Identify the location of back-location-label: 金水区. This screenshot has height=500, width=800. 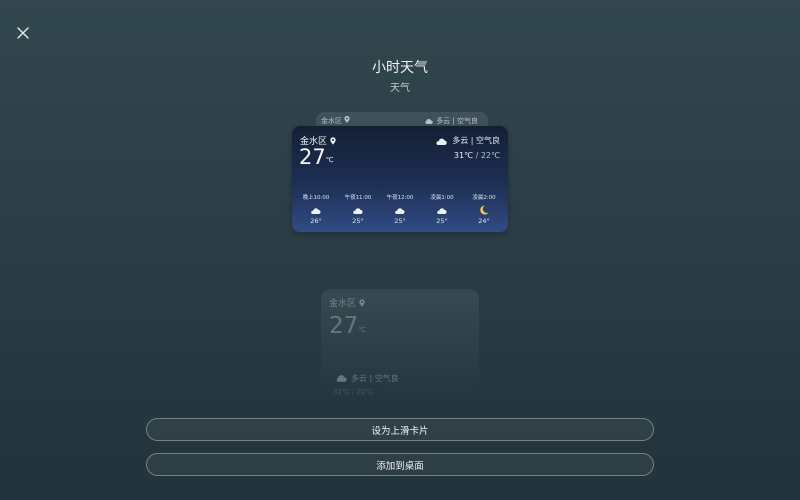
(331, 121).